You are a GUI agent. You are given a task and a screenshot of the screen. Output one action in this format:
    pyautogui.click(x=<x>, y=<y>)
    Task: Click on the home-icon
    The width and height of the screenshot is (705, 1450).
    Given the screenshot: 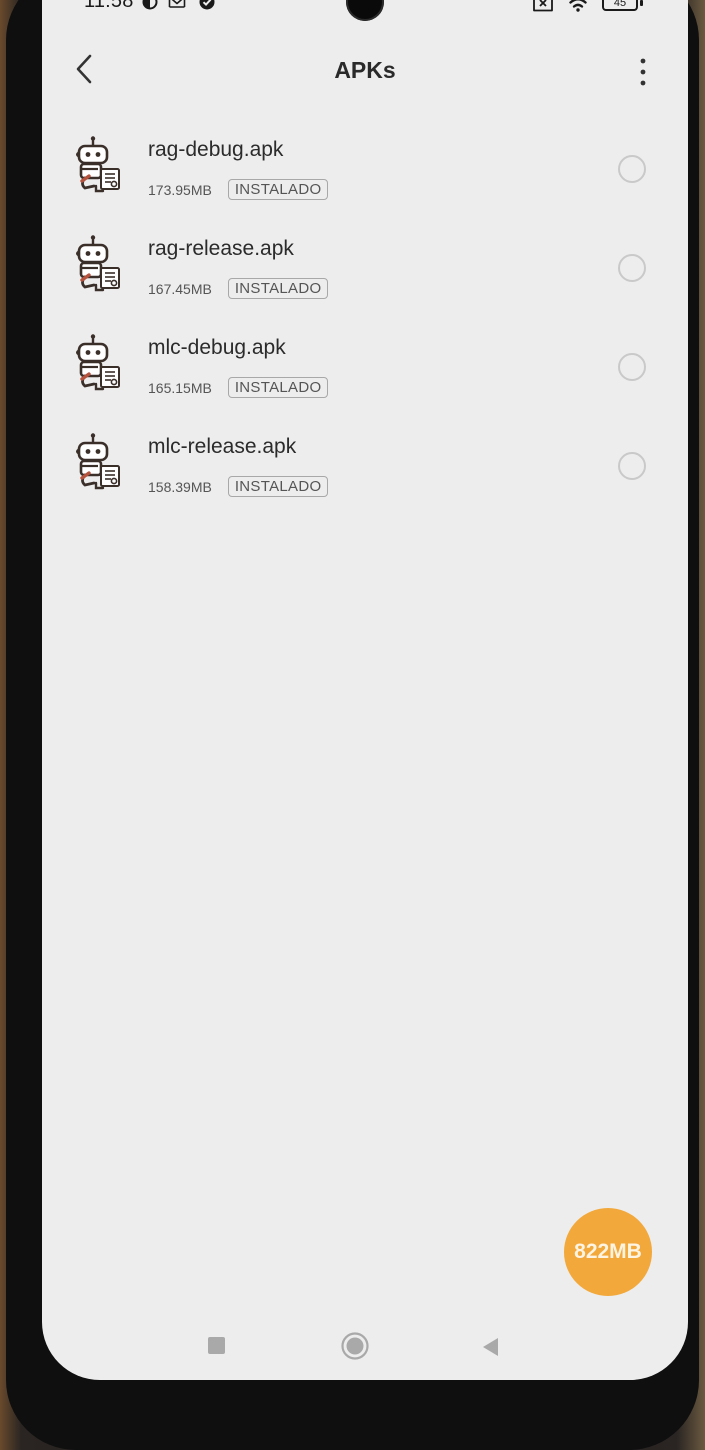 What is the action you would take?
    pyautogui.click(x=355, y=1346)
    